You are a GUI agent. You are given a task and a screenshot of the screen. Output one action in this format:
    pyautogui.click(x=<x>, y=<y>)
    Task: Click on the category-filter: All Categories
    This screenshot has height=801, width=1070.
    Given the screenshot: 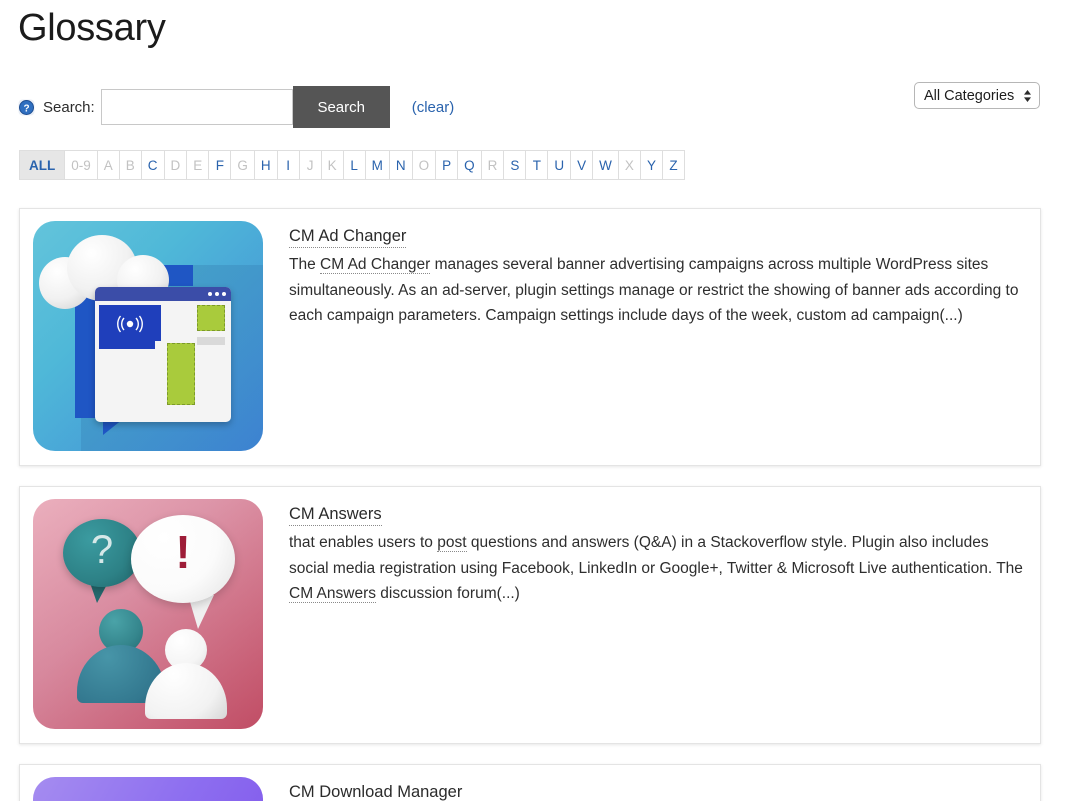 What is the action you would take?
    pyautogui.click(x=977, y=95)
    